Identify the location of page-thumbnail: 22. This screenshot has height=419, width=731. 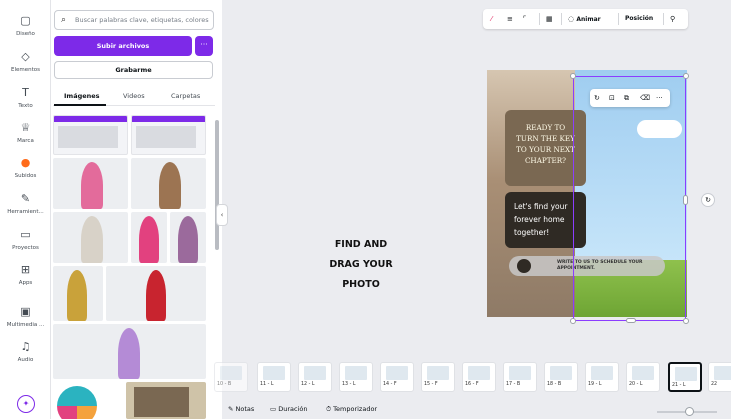
(719, 377).